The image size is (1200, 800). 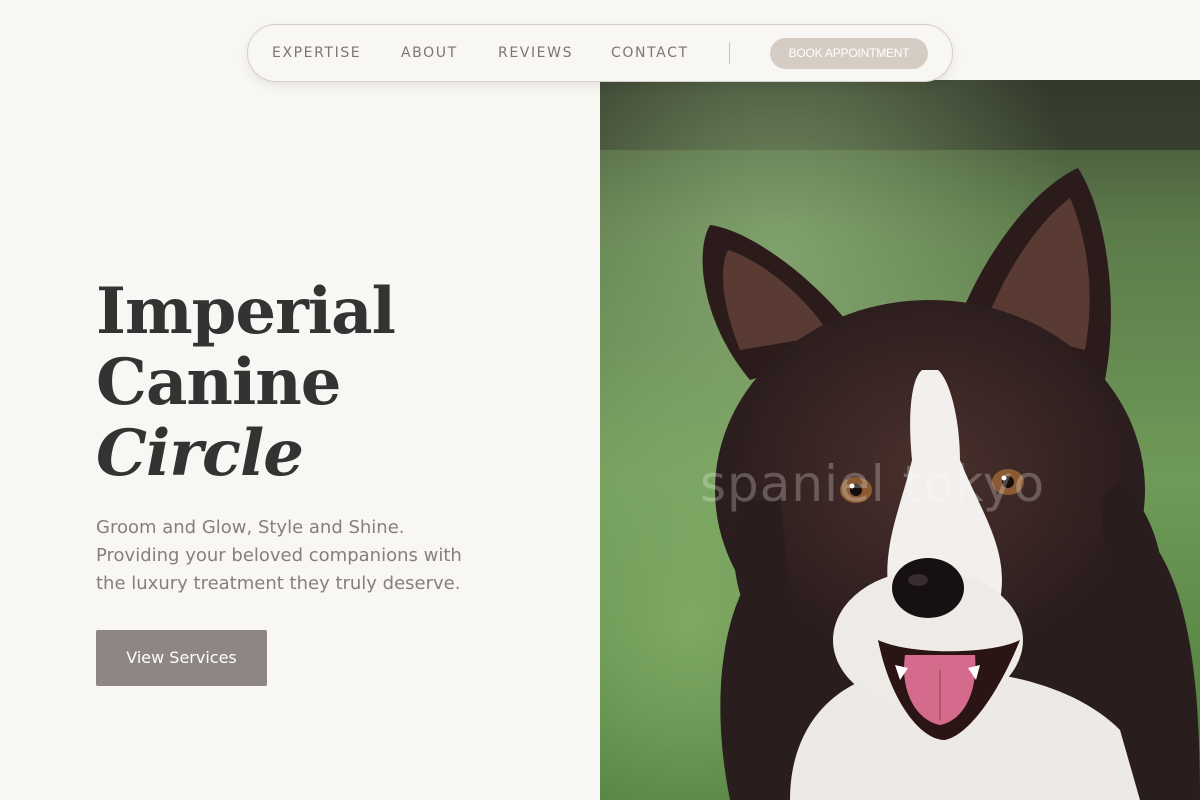 I want to click on hero-title-line-1: Imperial, so click(x=246, y=311).